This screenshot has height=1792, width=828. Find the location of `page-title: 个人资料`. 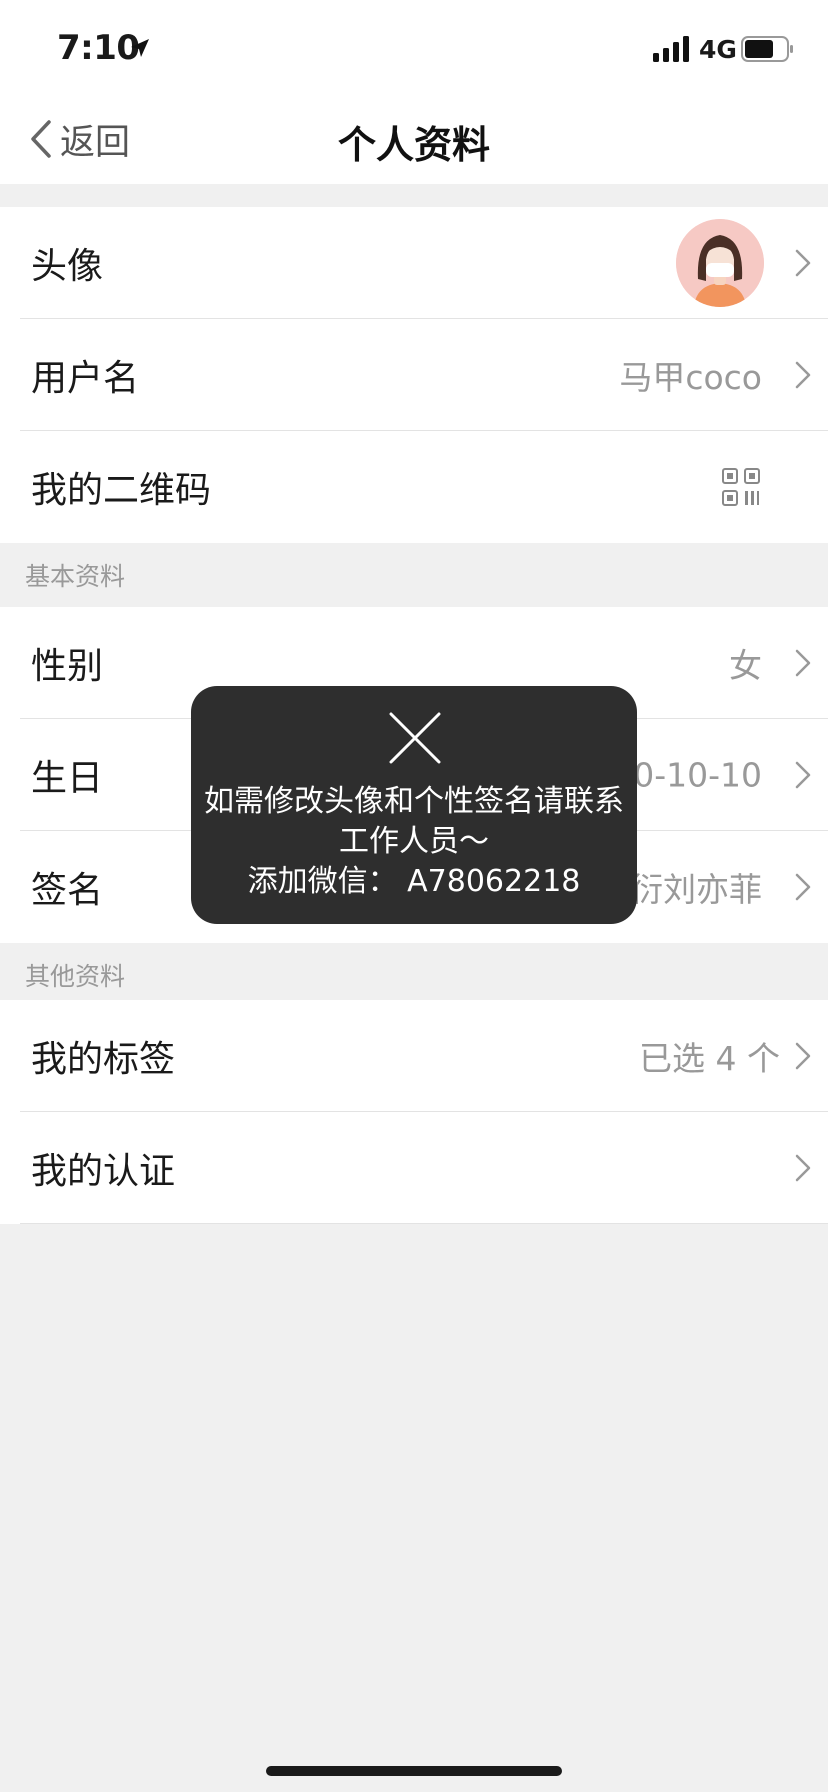

page-title: 个人资料 is located at coordinates (413, 145).